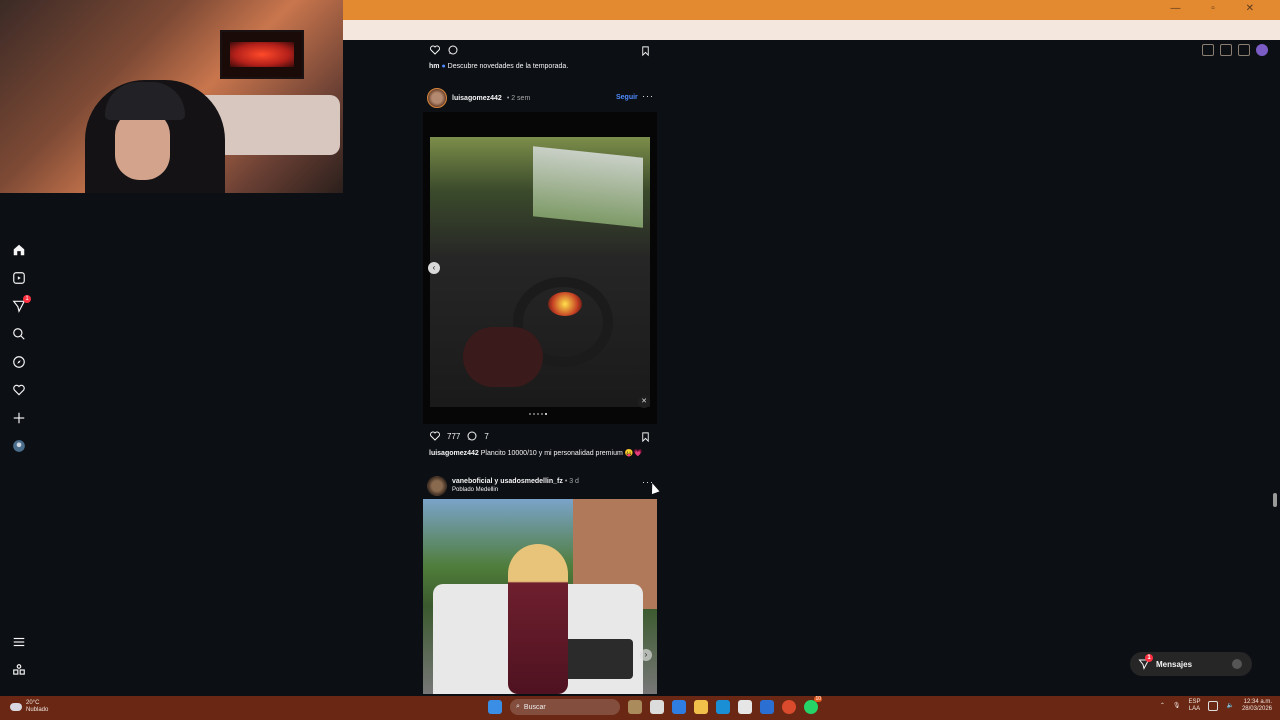 The width and height of the screenshot is (1280, 720). What do you see at coordinates (1194, 706) in the screenshot?
I see `language-indicator: ESP LAA` at bounding box center [1194, 706].